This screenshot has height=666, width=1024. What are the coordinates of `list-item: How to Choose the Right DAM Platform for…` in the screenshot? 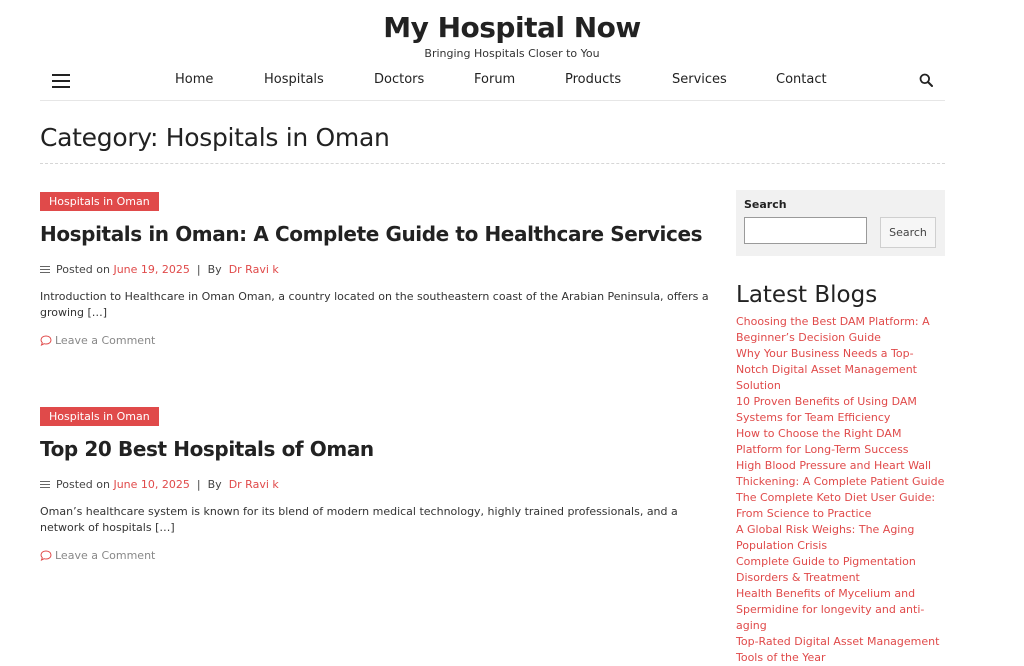 It's located at (840, 442).